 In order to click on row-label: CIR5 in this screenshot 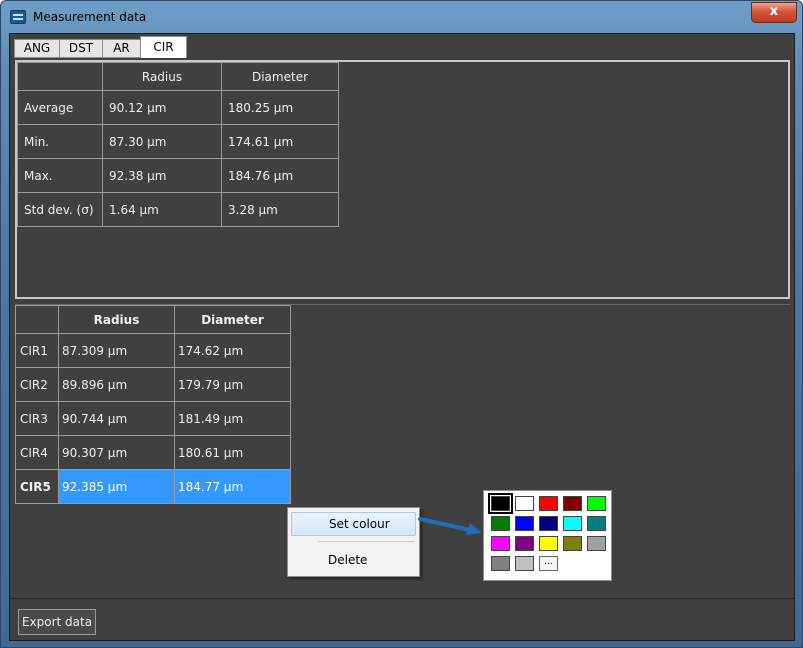, I will do `click(37, 486)`.